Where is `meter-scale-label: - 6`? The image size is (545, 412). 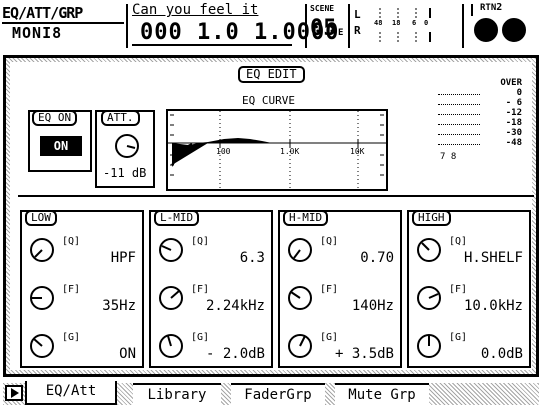
meter-scale-label: - 6 is located at coordinates (513, 103).